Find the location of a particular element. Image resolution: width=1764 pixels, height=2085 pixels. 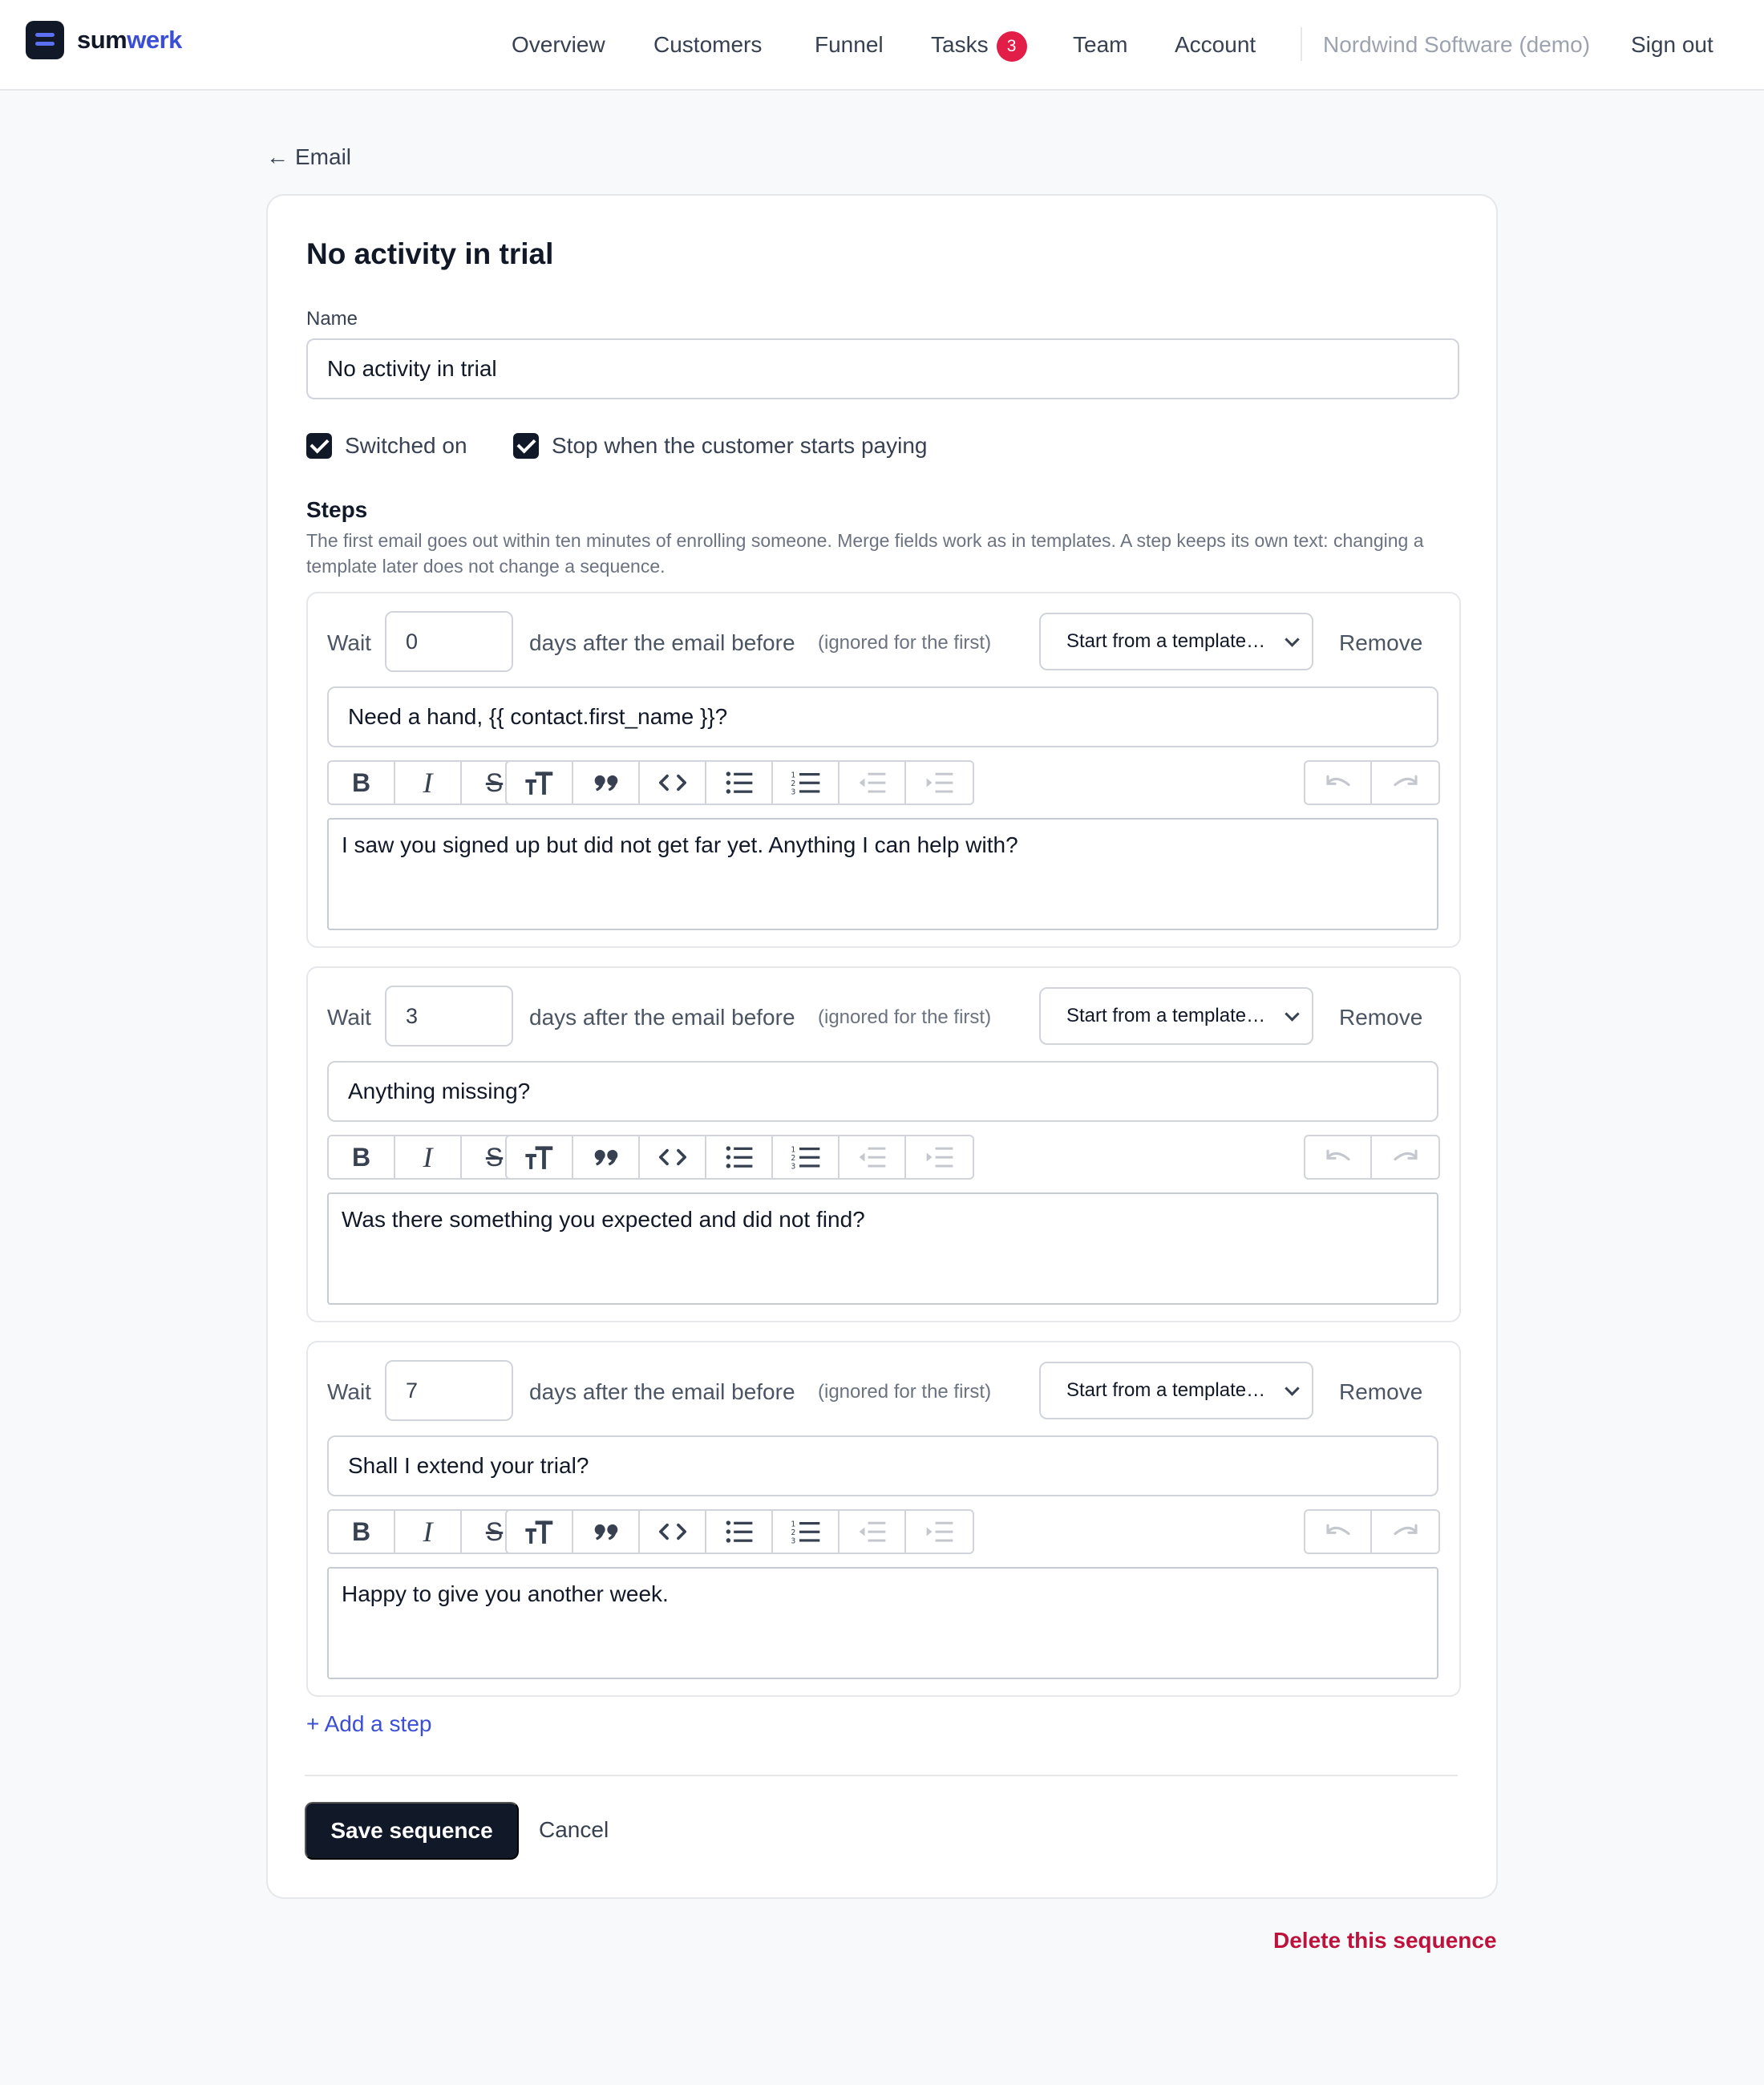

sign-out-link: Sign out is located at coordinates (1672, 45).